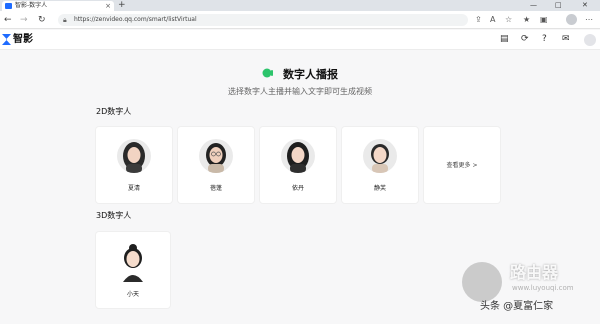  I want to click on avatar-name: 夏清, so click(133, 188).